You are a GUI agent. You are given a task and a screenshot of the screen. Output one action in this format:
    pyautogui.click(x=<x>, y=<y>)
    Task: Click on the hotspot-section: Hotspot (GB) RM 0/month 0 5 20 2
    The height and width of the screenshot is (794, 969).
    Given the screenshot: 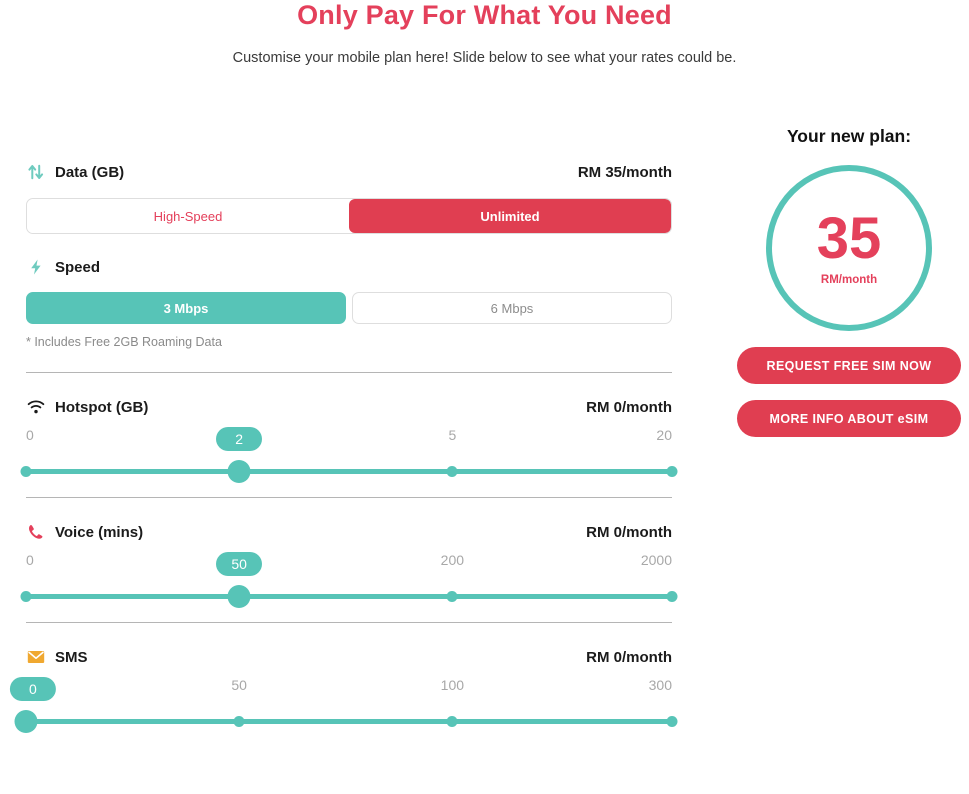 What is the action you would take?
    pyautogui.click(x=349, y=440)
    